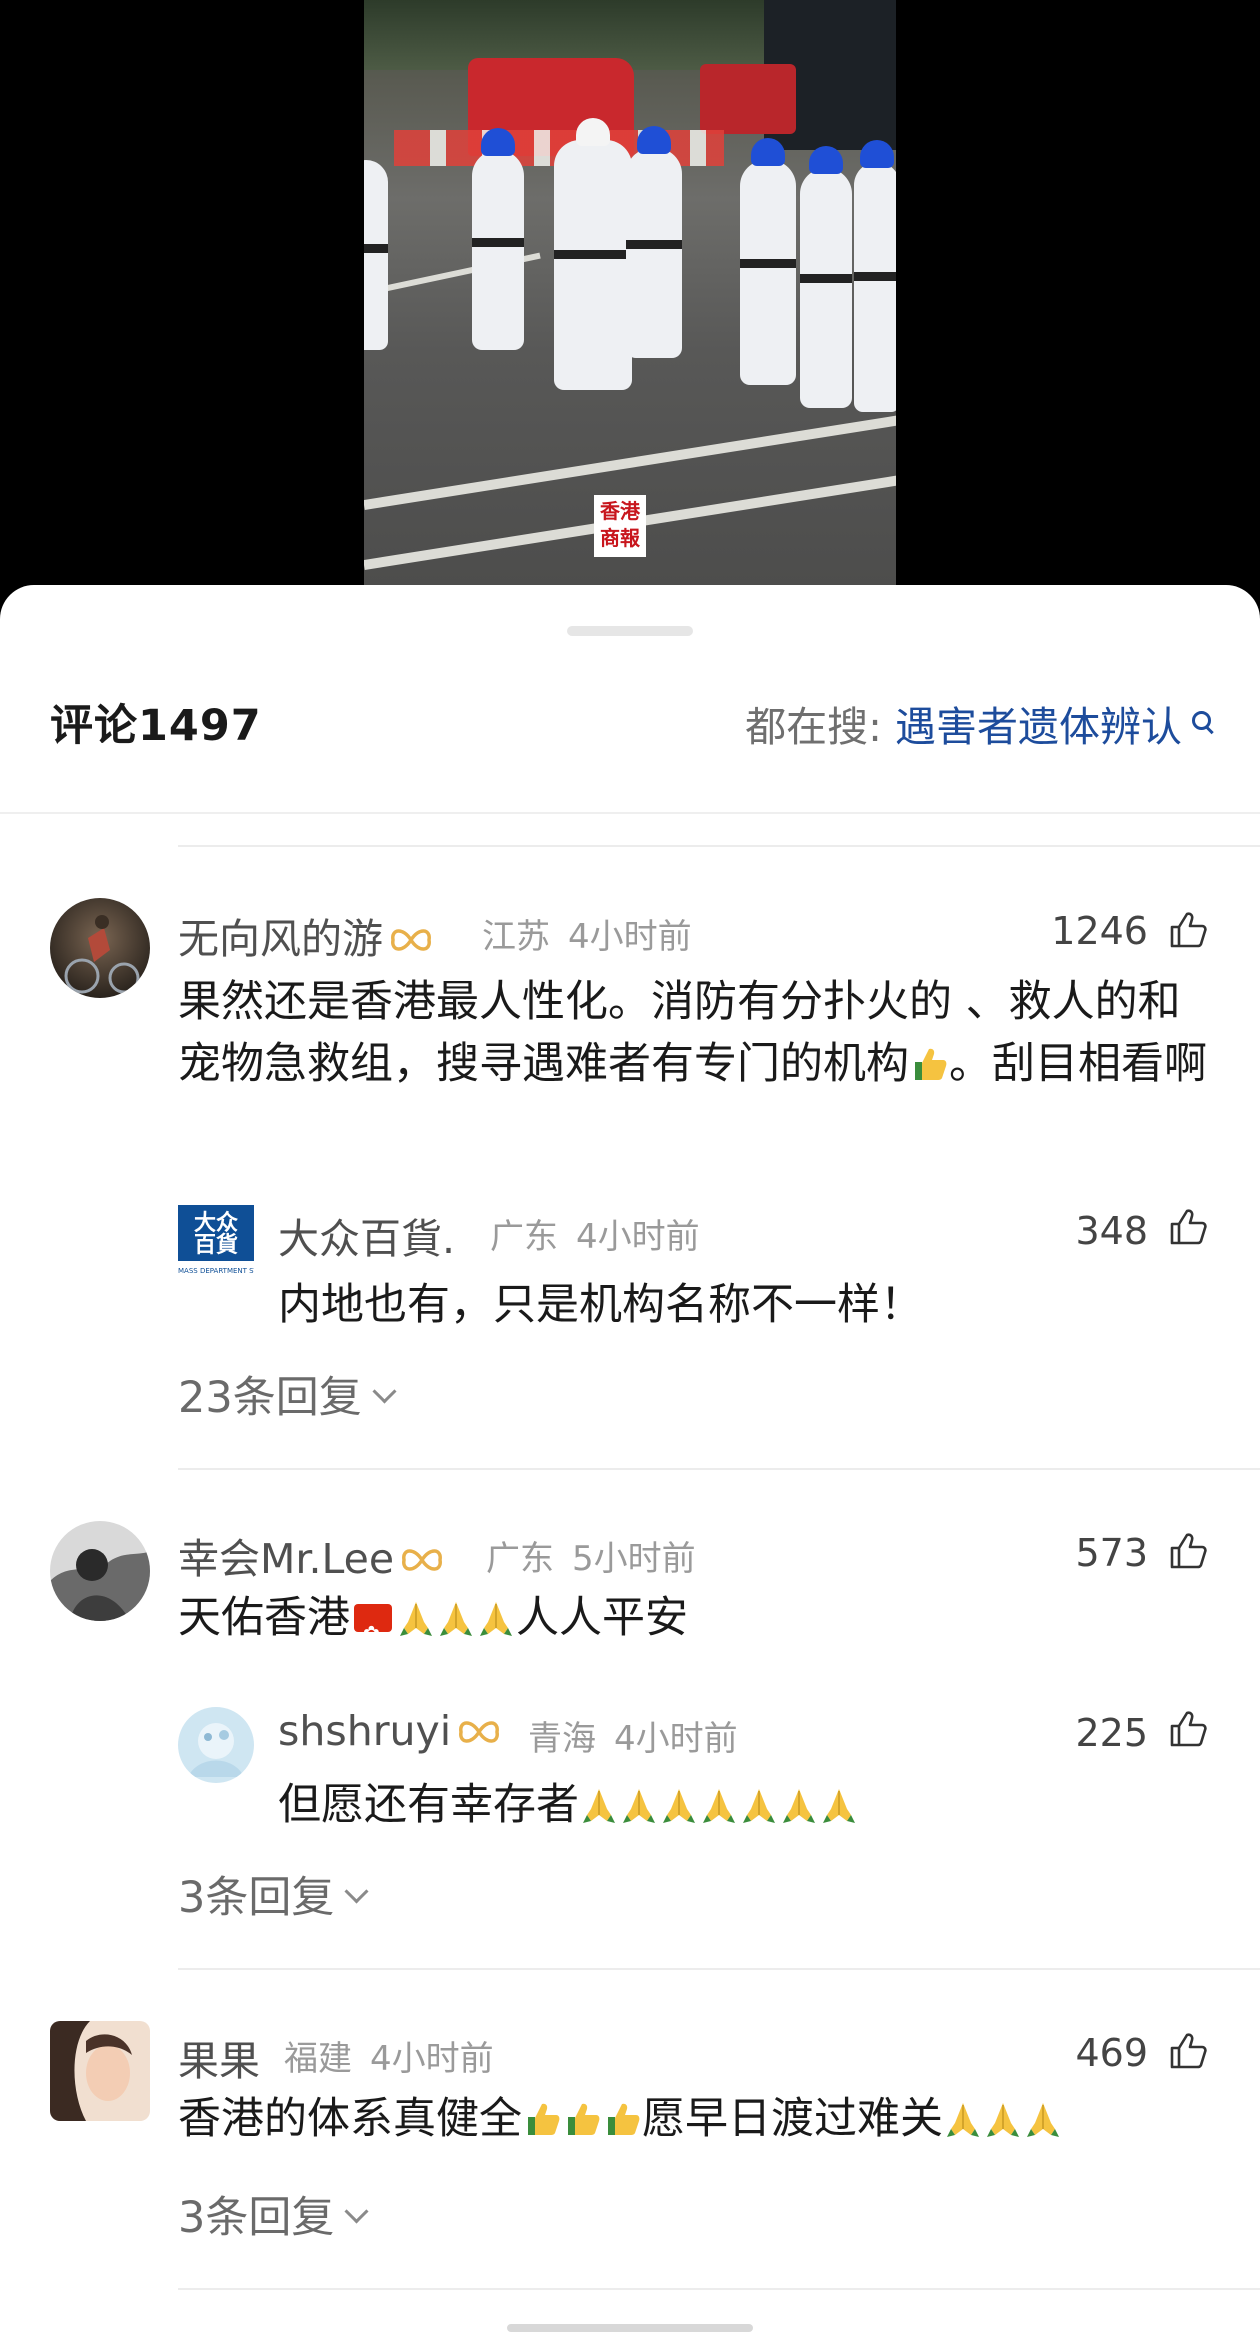  I want to click on comment-username: 果果, so click(219, 2057).